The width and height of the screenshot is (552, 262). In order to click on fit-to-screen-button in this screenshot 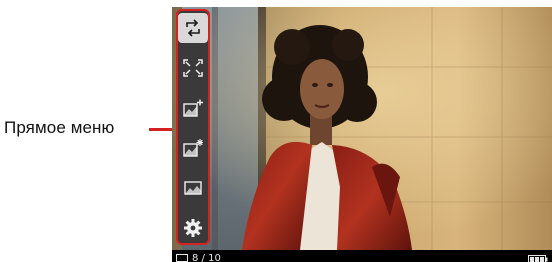, I will do `click(193, 68)`.